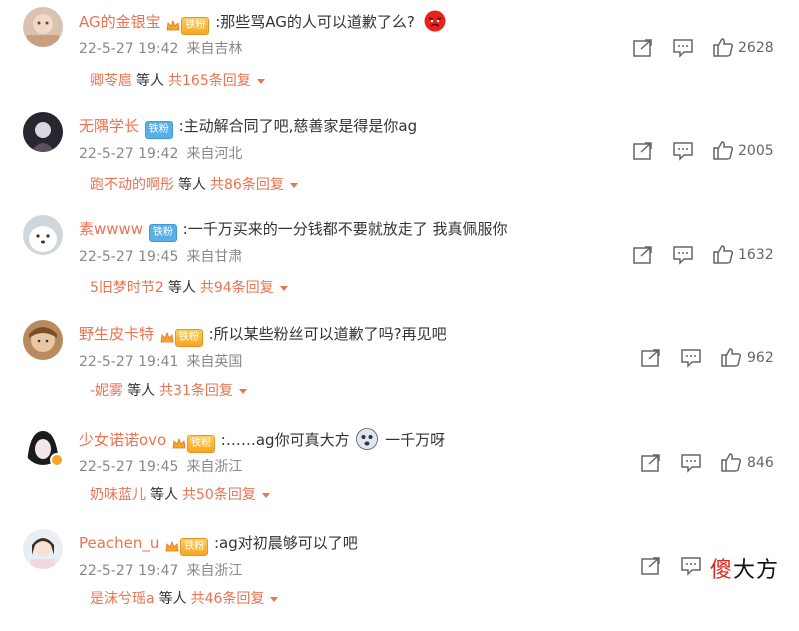 This screenshot has height=631, width=799. What do you see at coordinates (180, 495) in the screenshot?
I see `reply-summary: 奶味蓝儿 等人 共50条回复` at bounding box center [180, 495].